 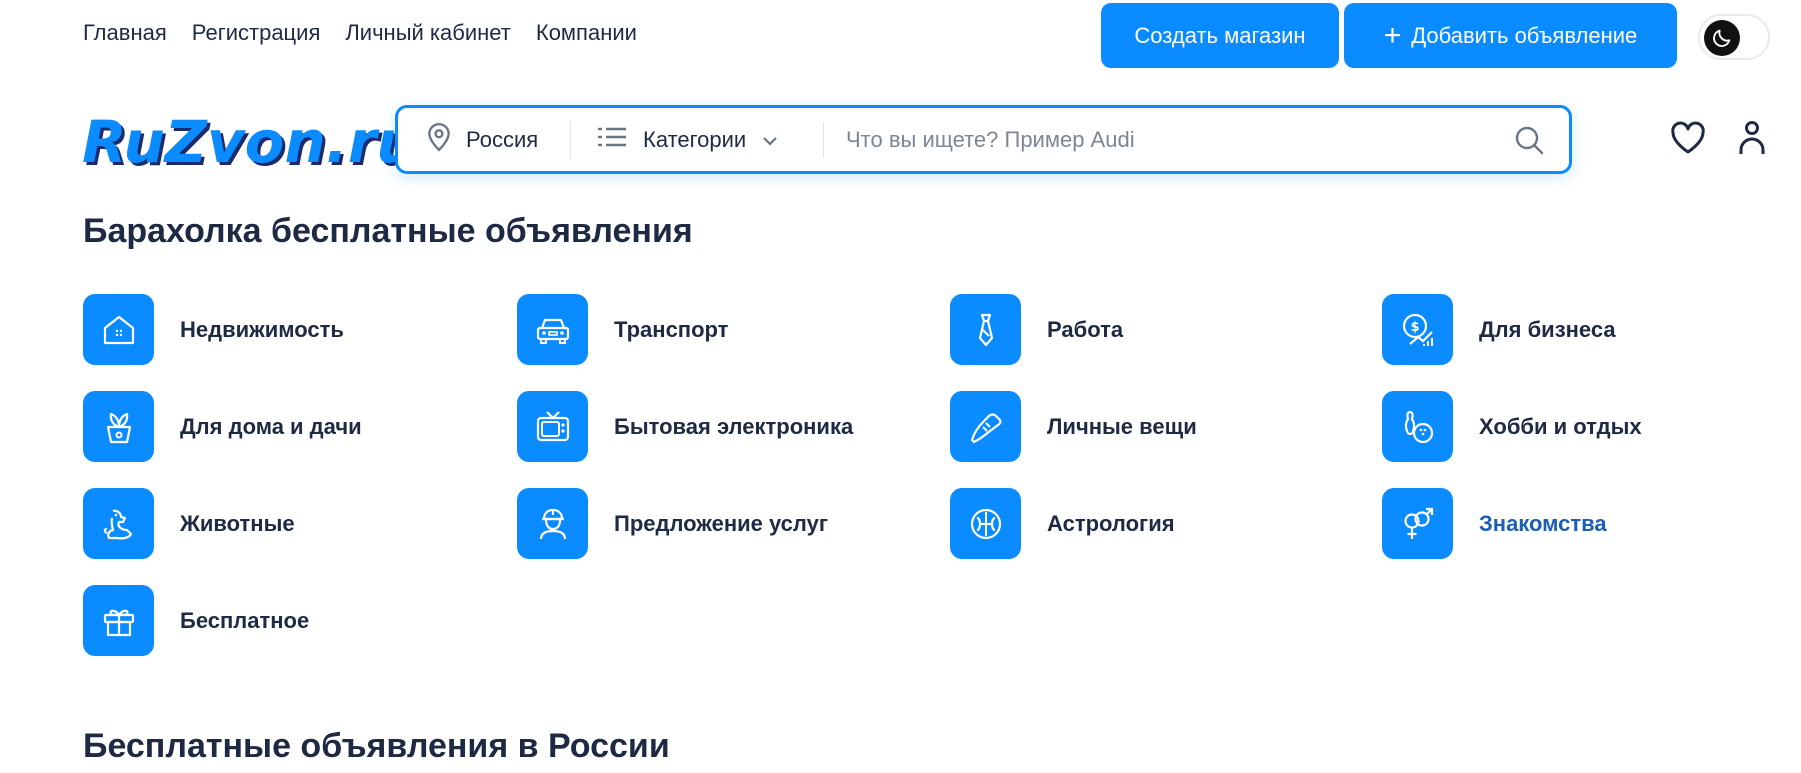 I want to click on moon-icon, so click(x=1722, y=38).